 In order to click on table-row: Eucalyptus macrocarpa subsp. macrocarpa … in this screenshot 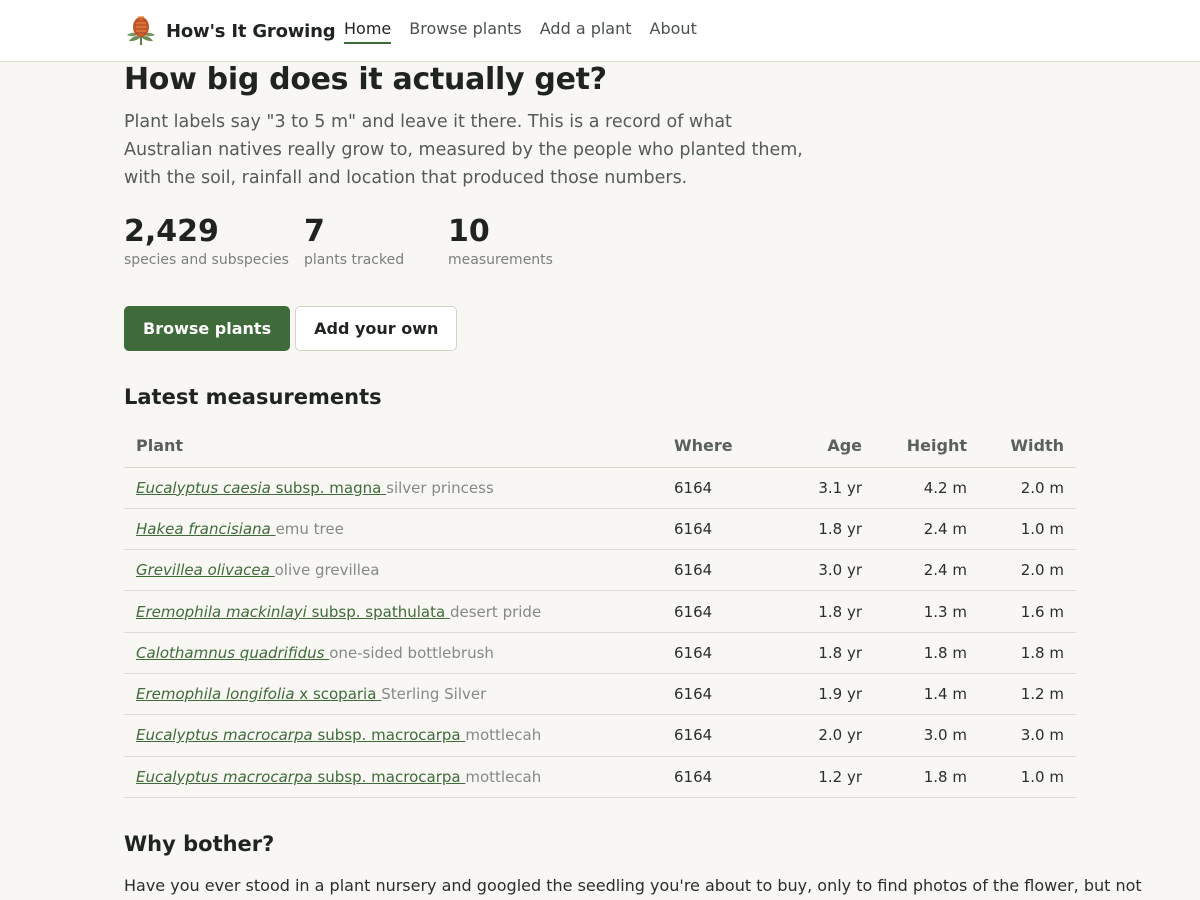, I will do `click(600, 735)`.